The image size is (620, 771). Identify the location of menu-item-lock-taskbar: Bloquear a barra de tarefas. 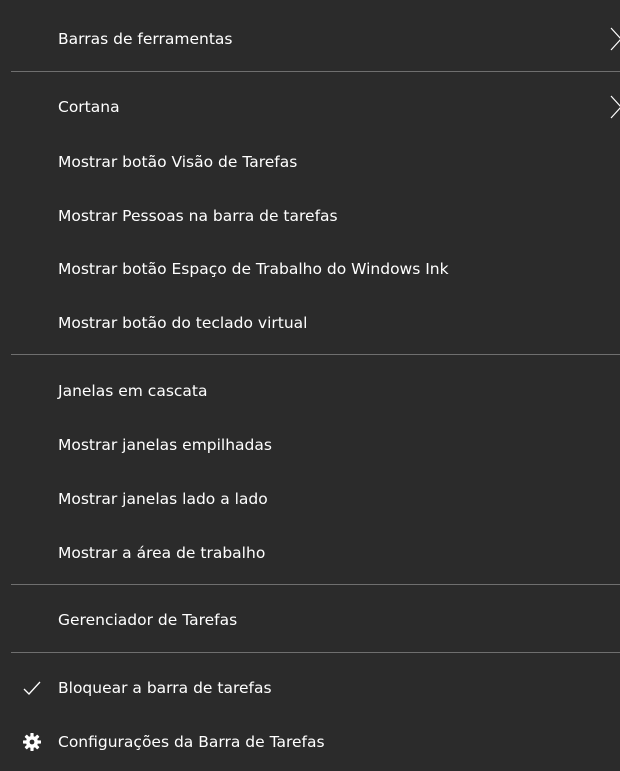
(310, 688).